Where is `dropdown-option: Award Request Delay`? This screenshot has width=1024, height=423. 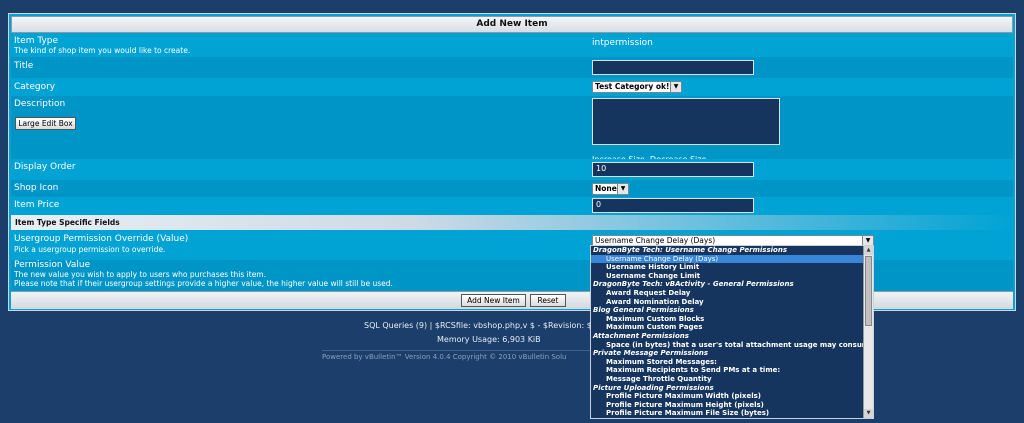 dropdown-option: Award Request Delay is located at coordinates (732, 293).